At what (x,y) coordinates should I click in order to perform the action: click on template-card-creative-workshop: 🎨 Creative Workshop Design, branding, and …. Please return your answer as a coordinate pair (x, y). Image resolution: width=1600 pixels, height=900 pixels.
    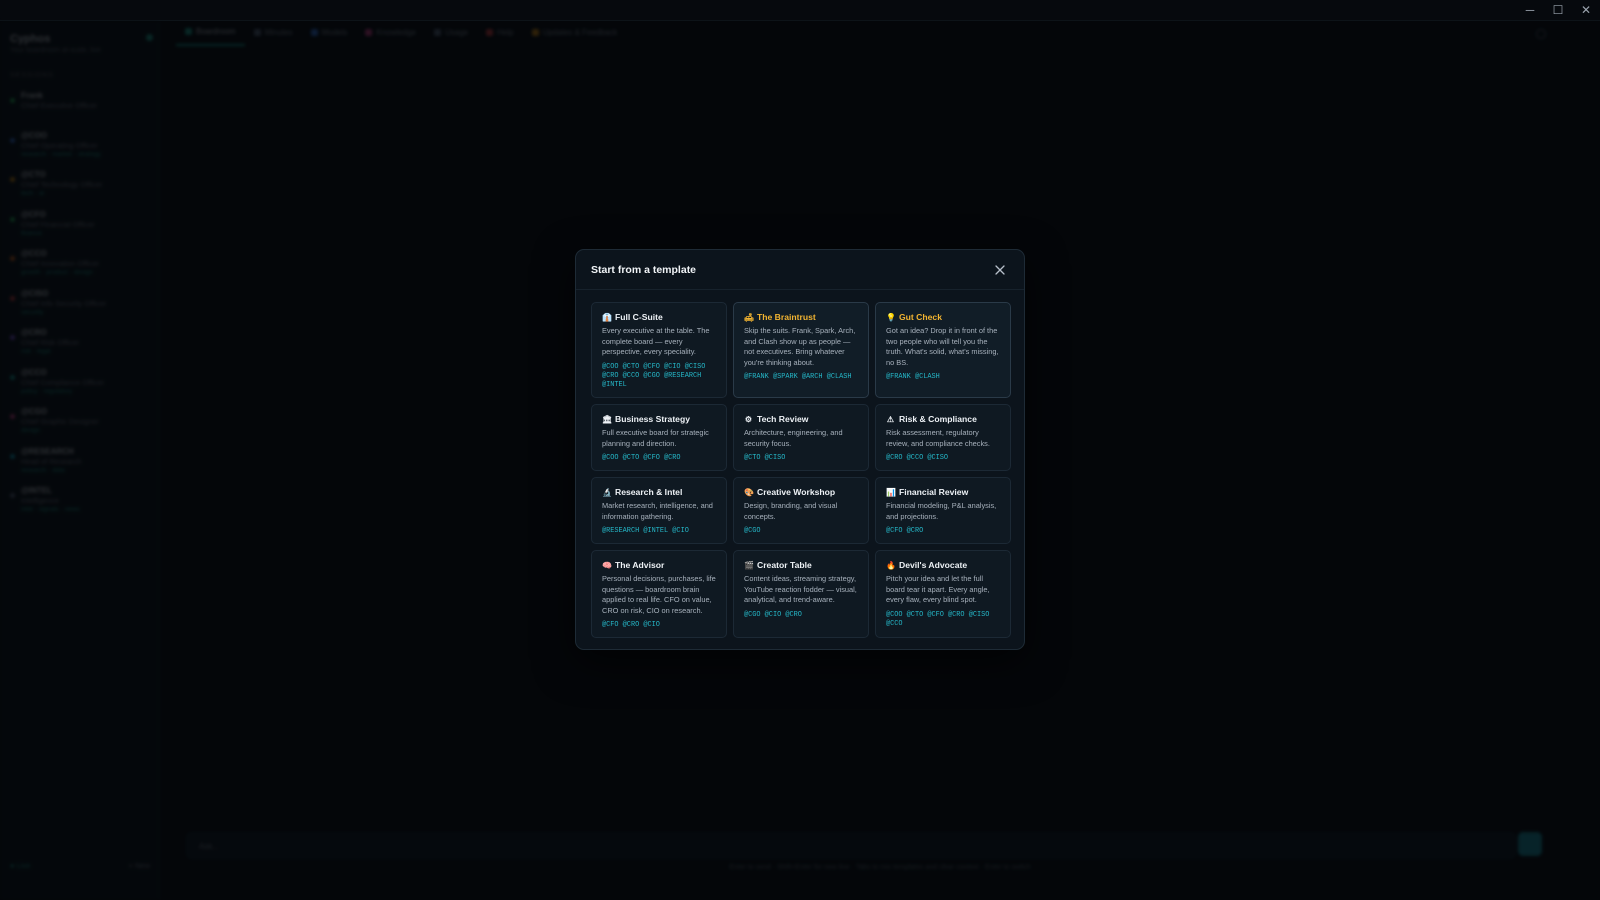
    Looking at the image, I should click on (801, 510).